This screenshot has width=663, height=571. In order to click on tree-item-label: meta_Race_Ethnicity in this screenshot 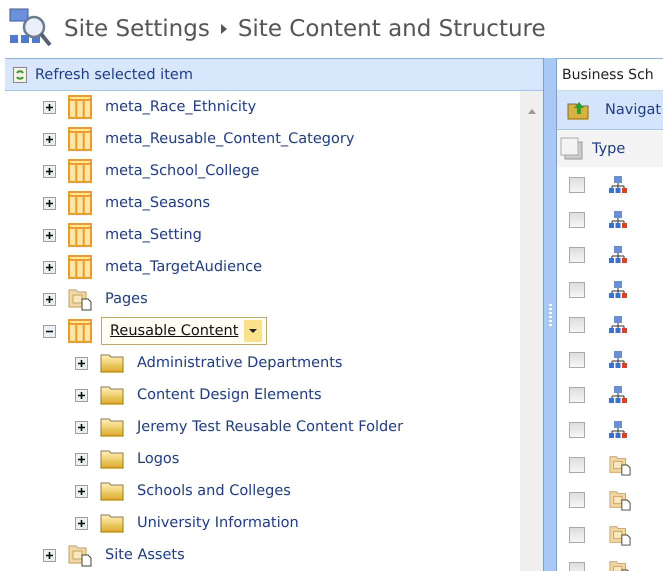, I will do `click(180, 107)`.